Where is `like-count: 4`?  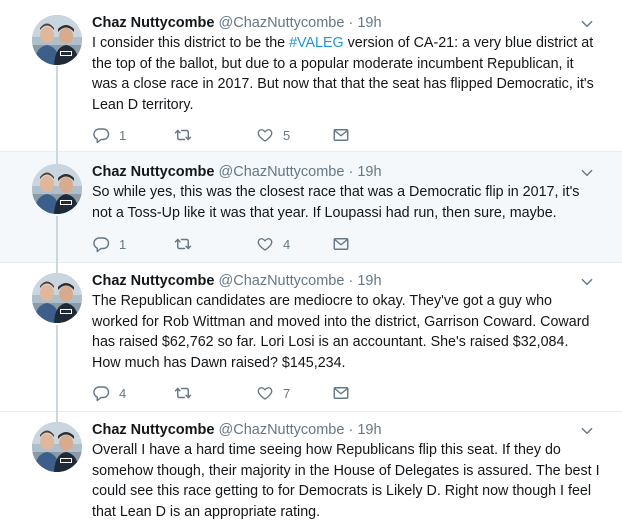
like-count: 4 is located at coordinates (287, 244).